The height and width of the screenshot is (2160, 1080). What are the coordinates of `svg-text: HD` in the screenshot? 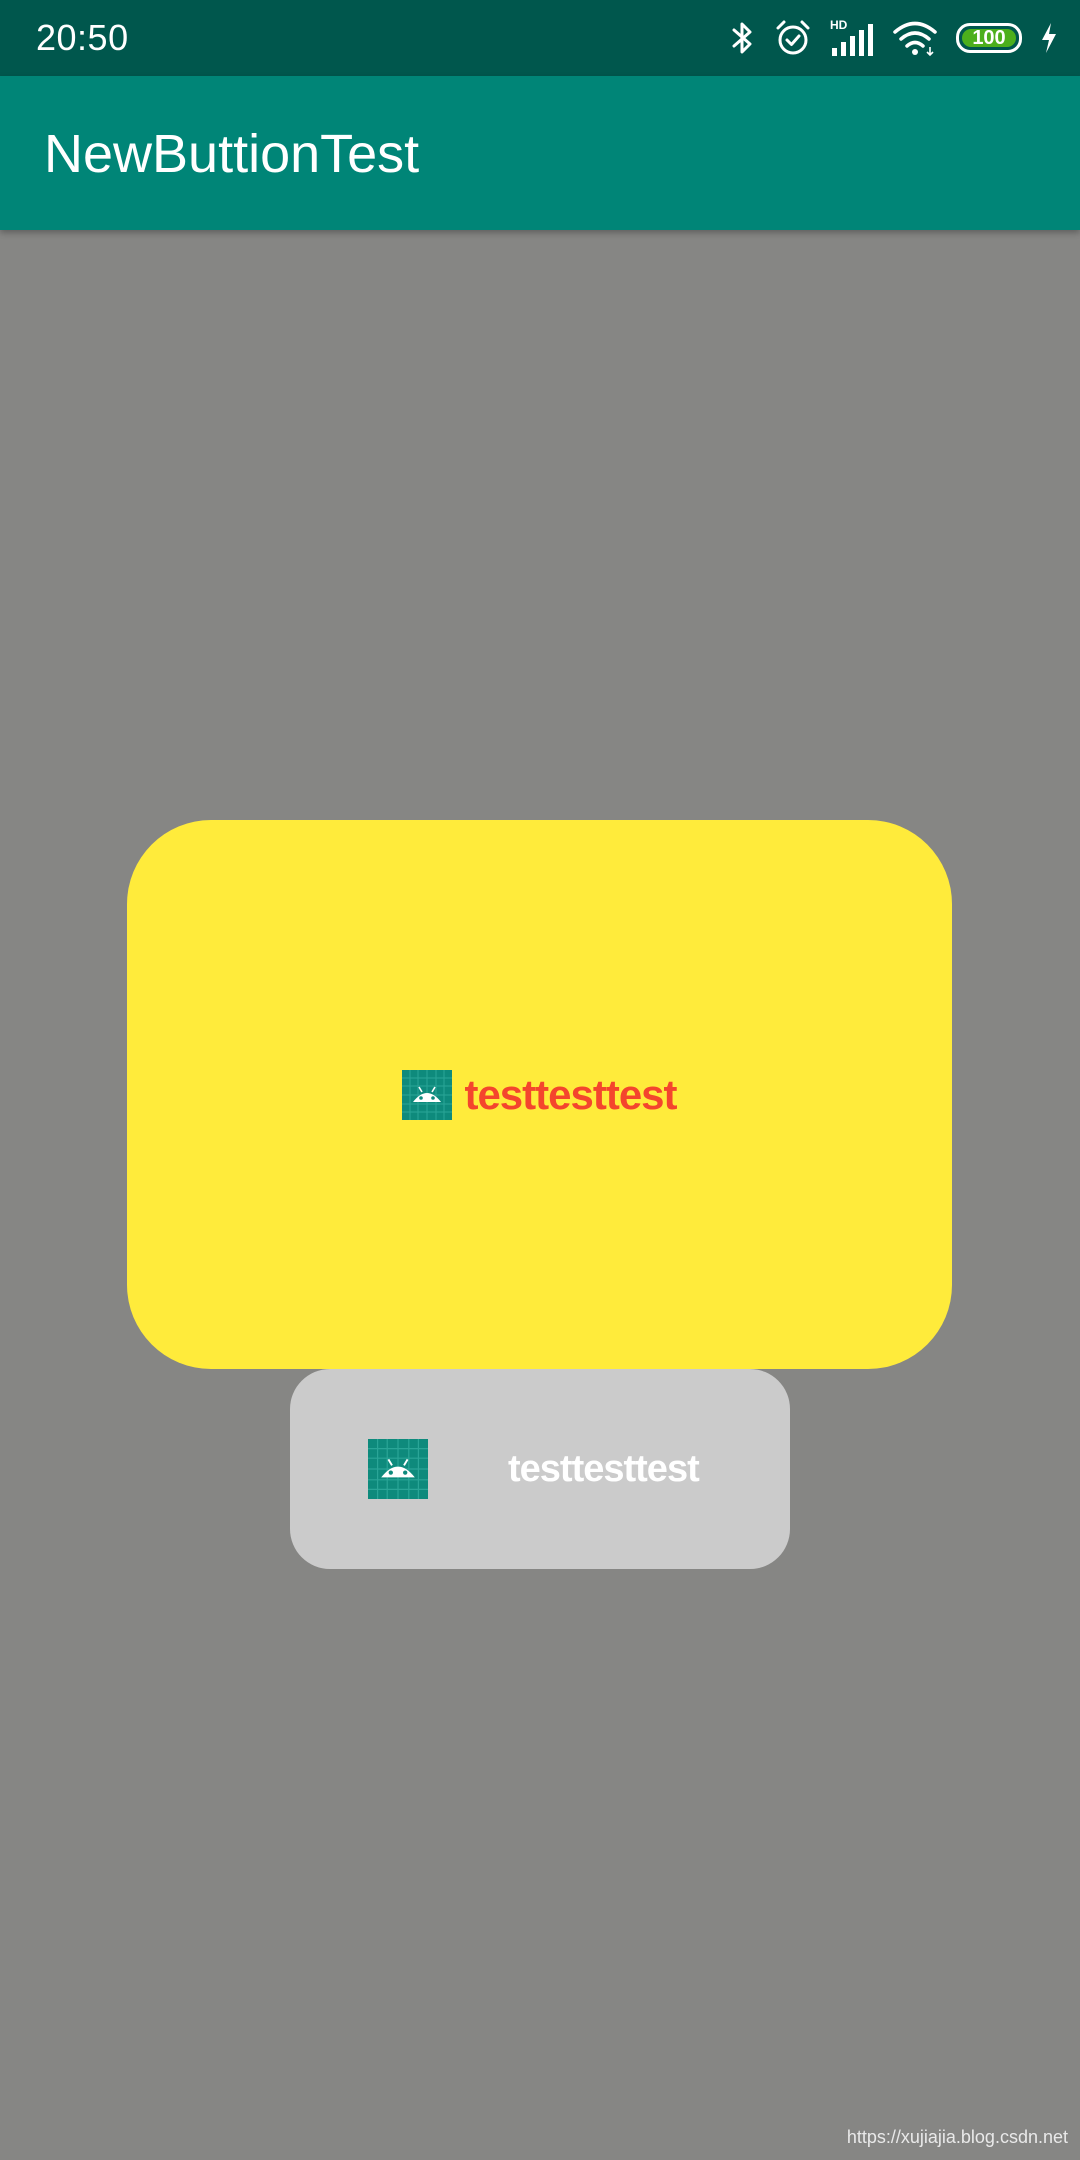 It's located at (839, 25).